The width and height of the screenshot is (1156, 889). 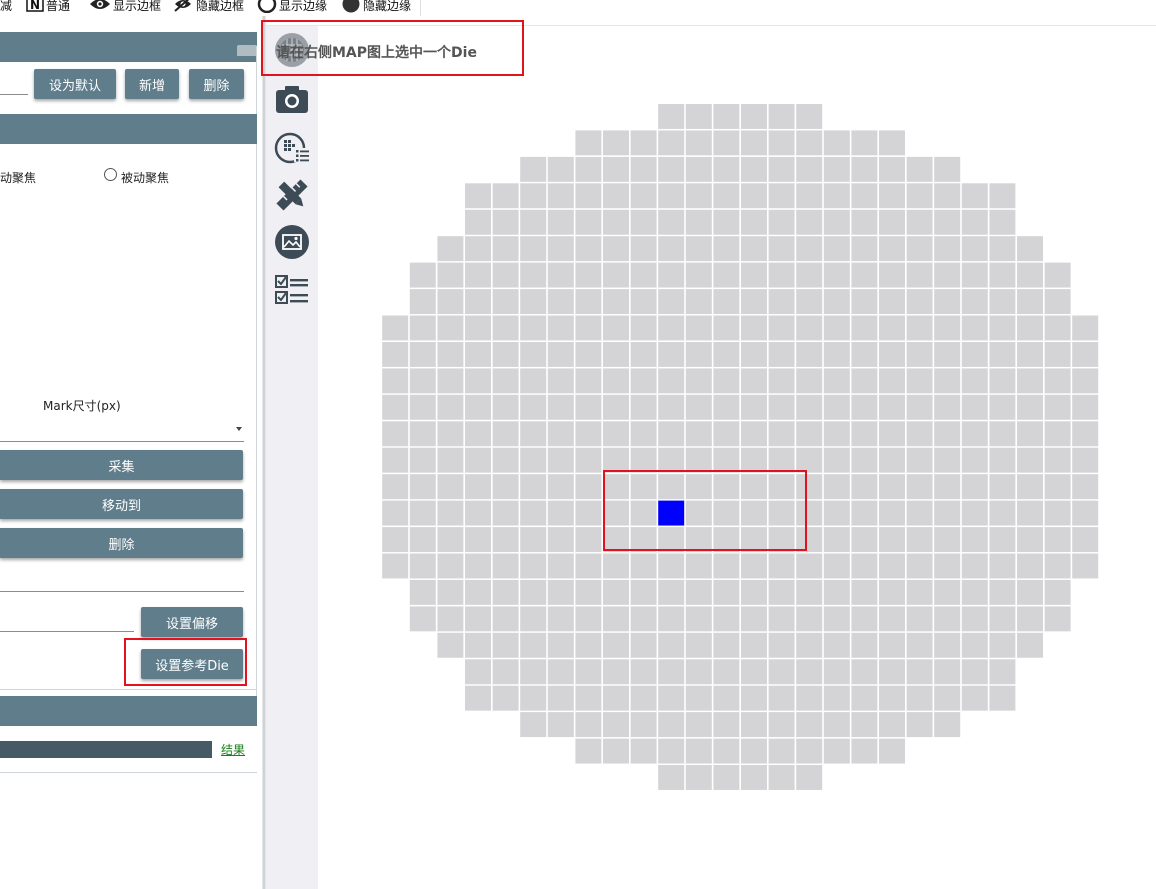 What do you see at coordinates (122, 441) in the screenshot?
I see `mark-size-select-underline` at bounding box center [122, 441].